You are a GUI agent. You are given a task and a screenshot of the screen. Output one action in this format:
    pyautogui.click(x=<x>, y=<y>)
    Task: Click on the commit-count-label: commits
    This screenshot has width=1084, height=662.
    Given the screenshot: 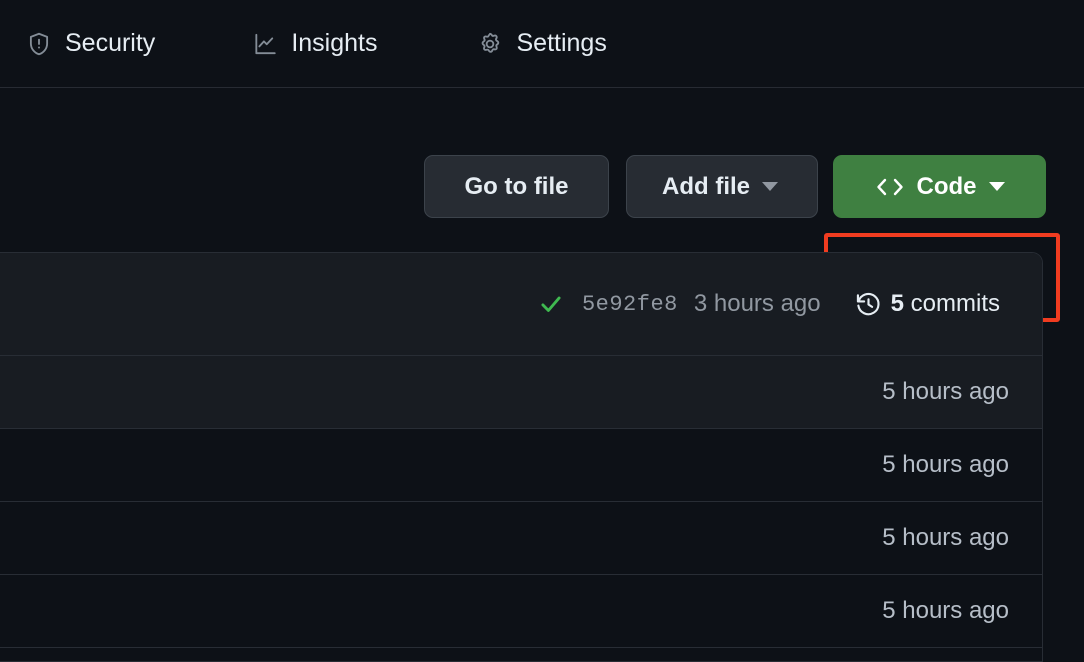 What is the action you would take?
    pyautogui.click(x=955, y=303)
    